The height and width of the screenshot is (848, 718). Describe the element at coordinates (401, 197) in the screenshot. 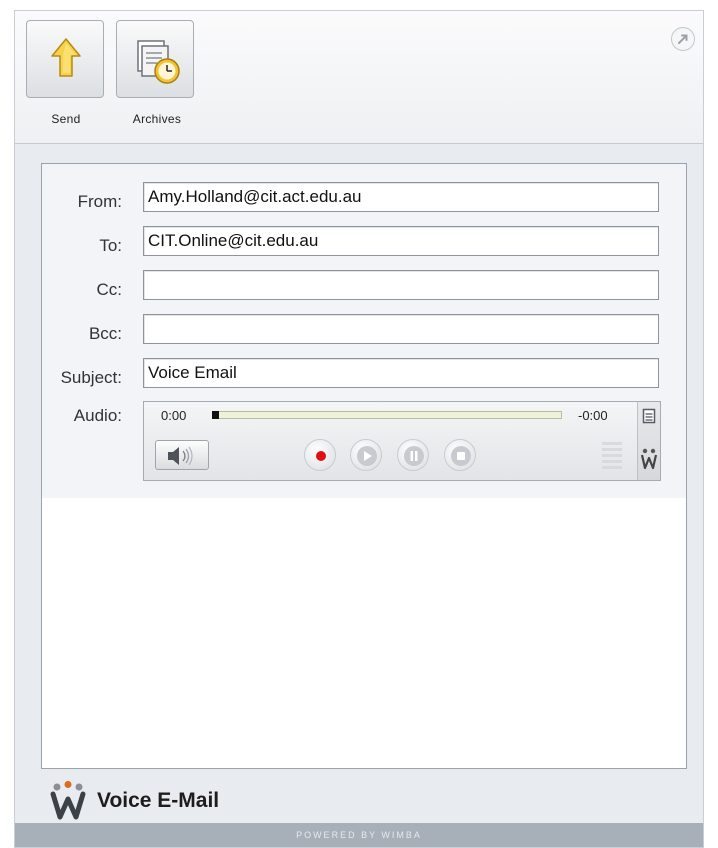

I see `from-field` at that location.